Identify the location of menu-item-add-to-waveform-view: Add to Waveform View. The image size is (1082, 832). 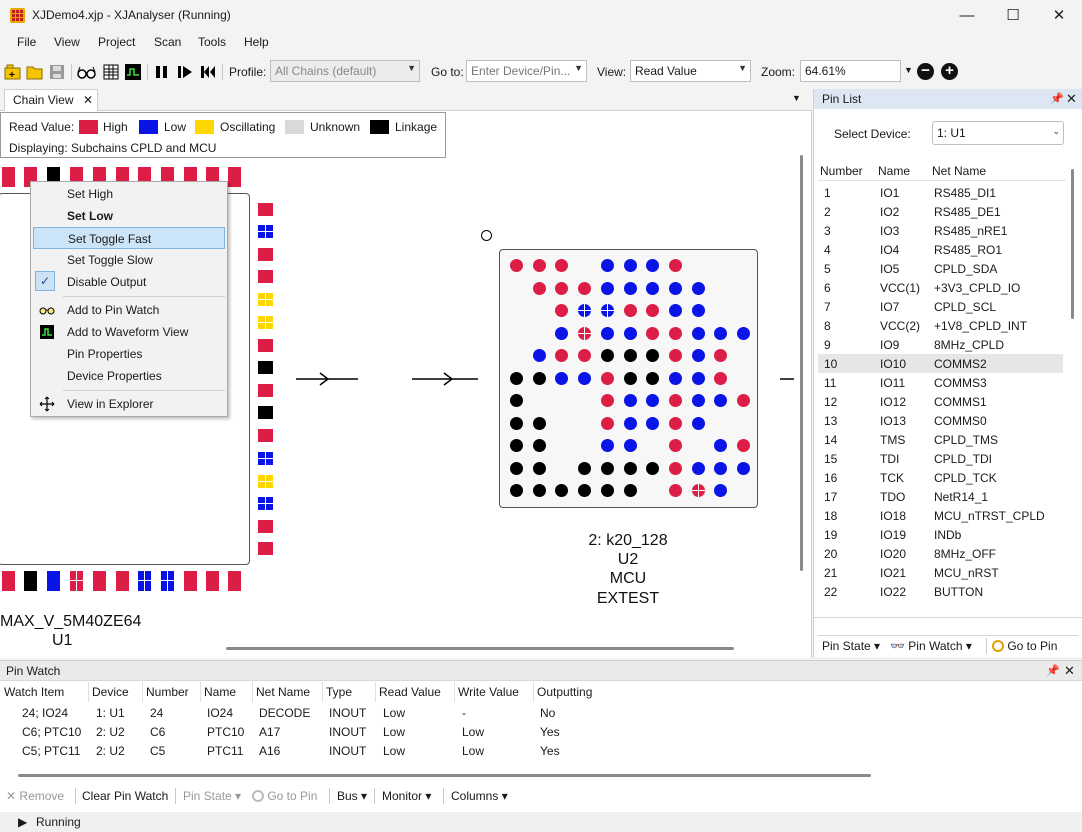
(129, 332).